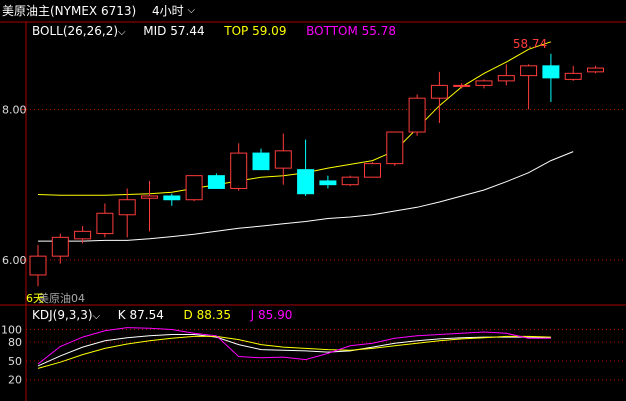 This screenshot has width=626, height=401. I want to click on kdj-d-label: D, so click(188, 315).